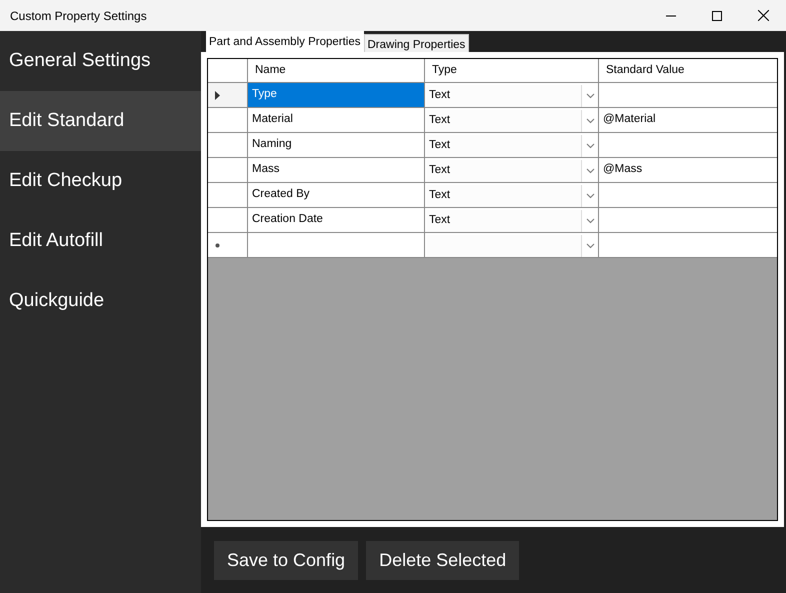  Describe the element at coordinates (336, 120) in the screenshot. I see `table-cell: Material` at that location.